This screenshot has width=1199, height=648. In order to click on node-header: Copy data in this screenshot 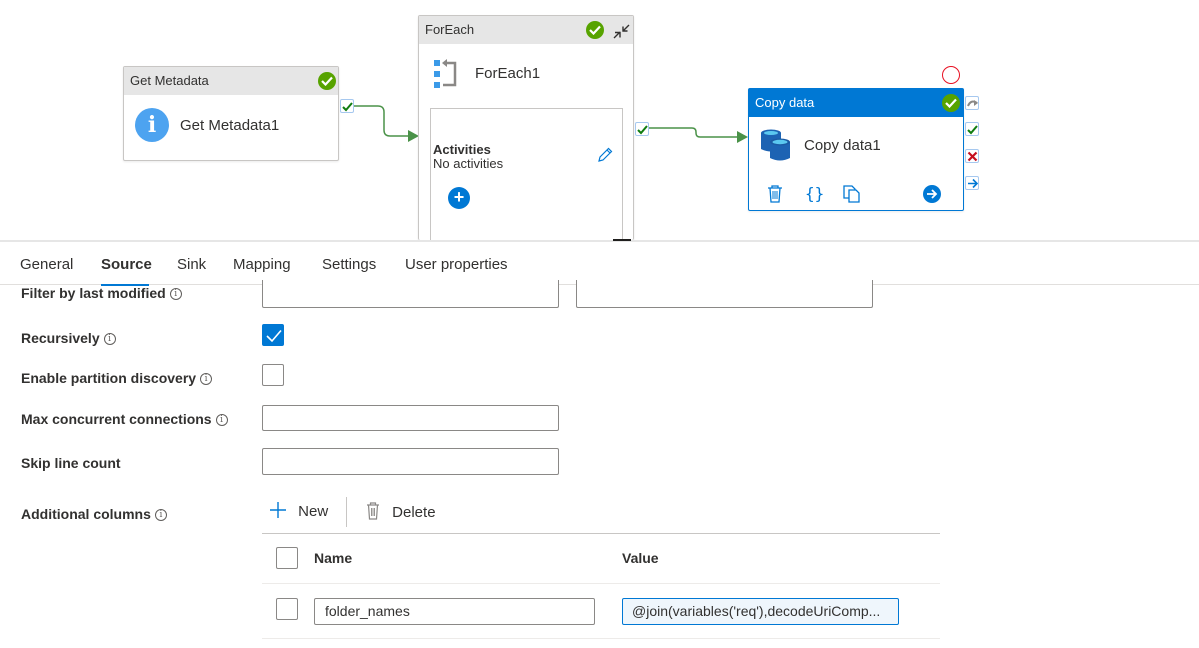, I will do `click(856, 103)`.